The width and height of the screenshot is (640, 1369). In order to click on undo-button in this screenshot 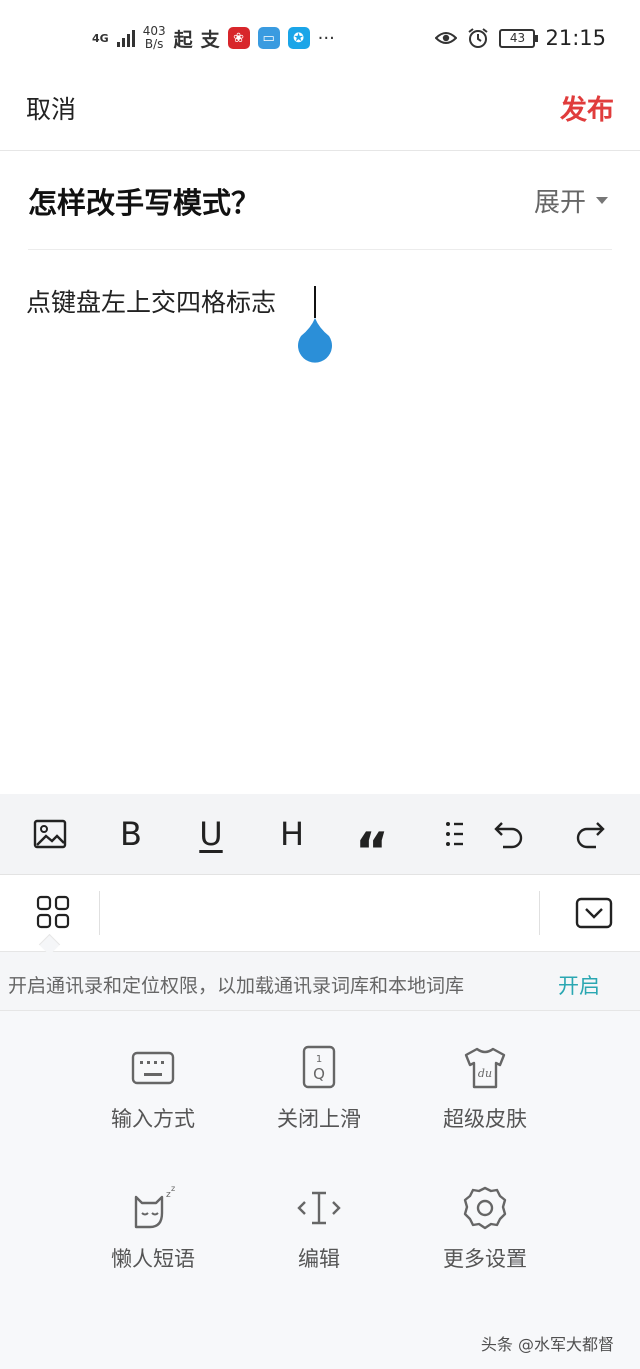, I will do `click(509, 834)`.